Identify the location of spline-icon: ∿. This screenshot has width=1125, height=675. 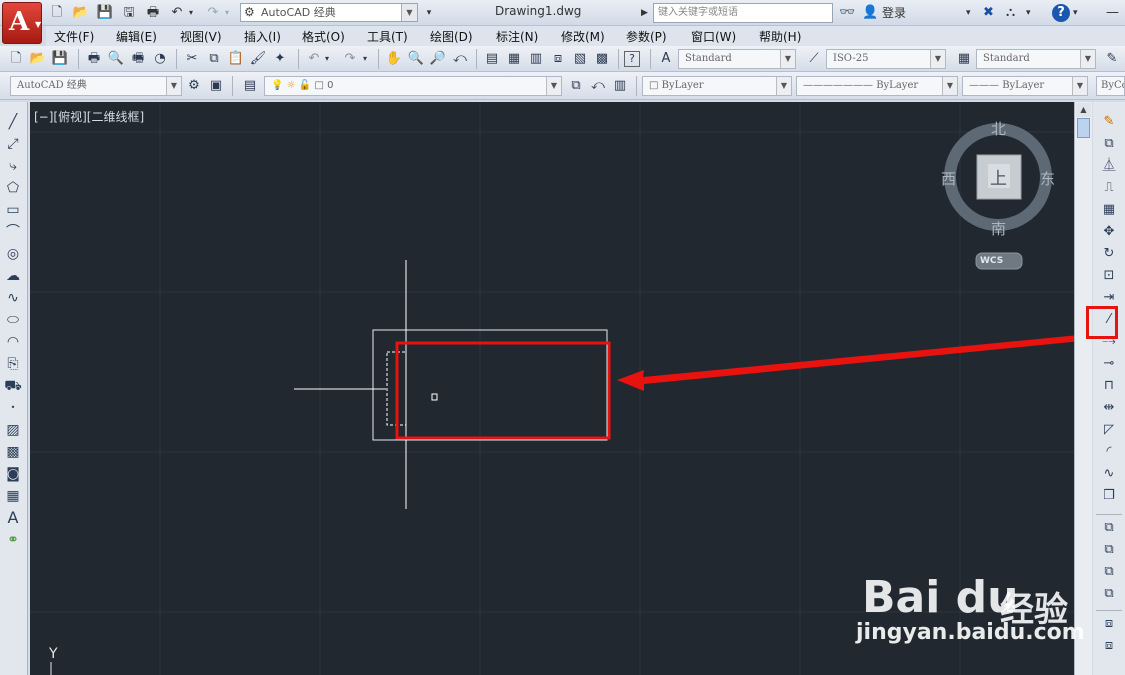
(13, 298).